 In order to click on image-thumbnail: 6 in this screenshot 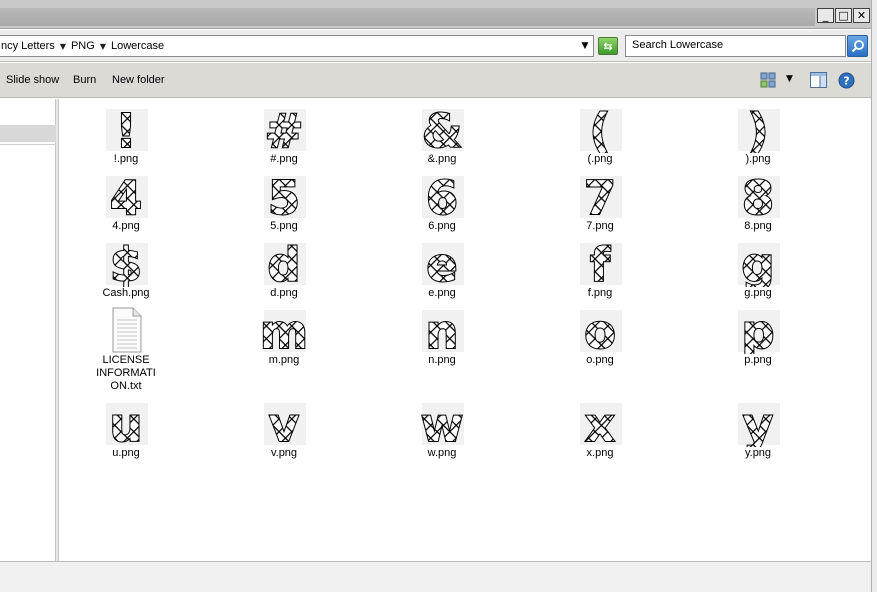, I will do `click(442, 198)`.